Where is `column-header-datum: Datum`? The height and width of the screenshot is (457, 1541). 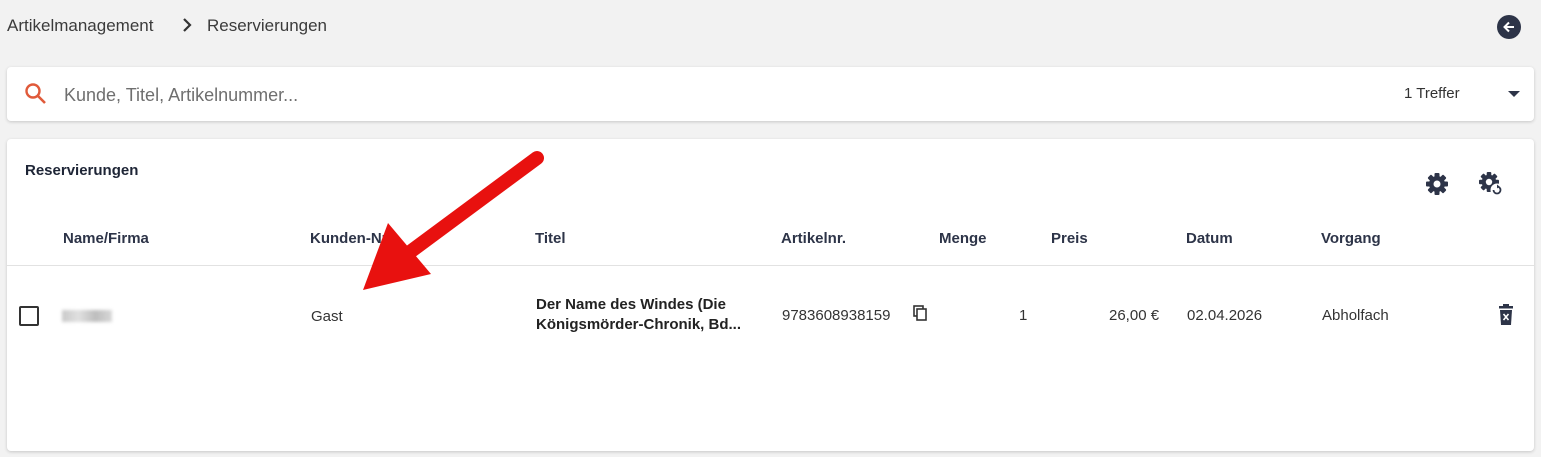
column-header-datum: Datum is located at coordinates (1209, 238).